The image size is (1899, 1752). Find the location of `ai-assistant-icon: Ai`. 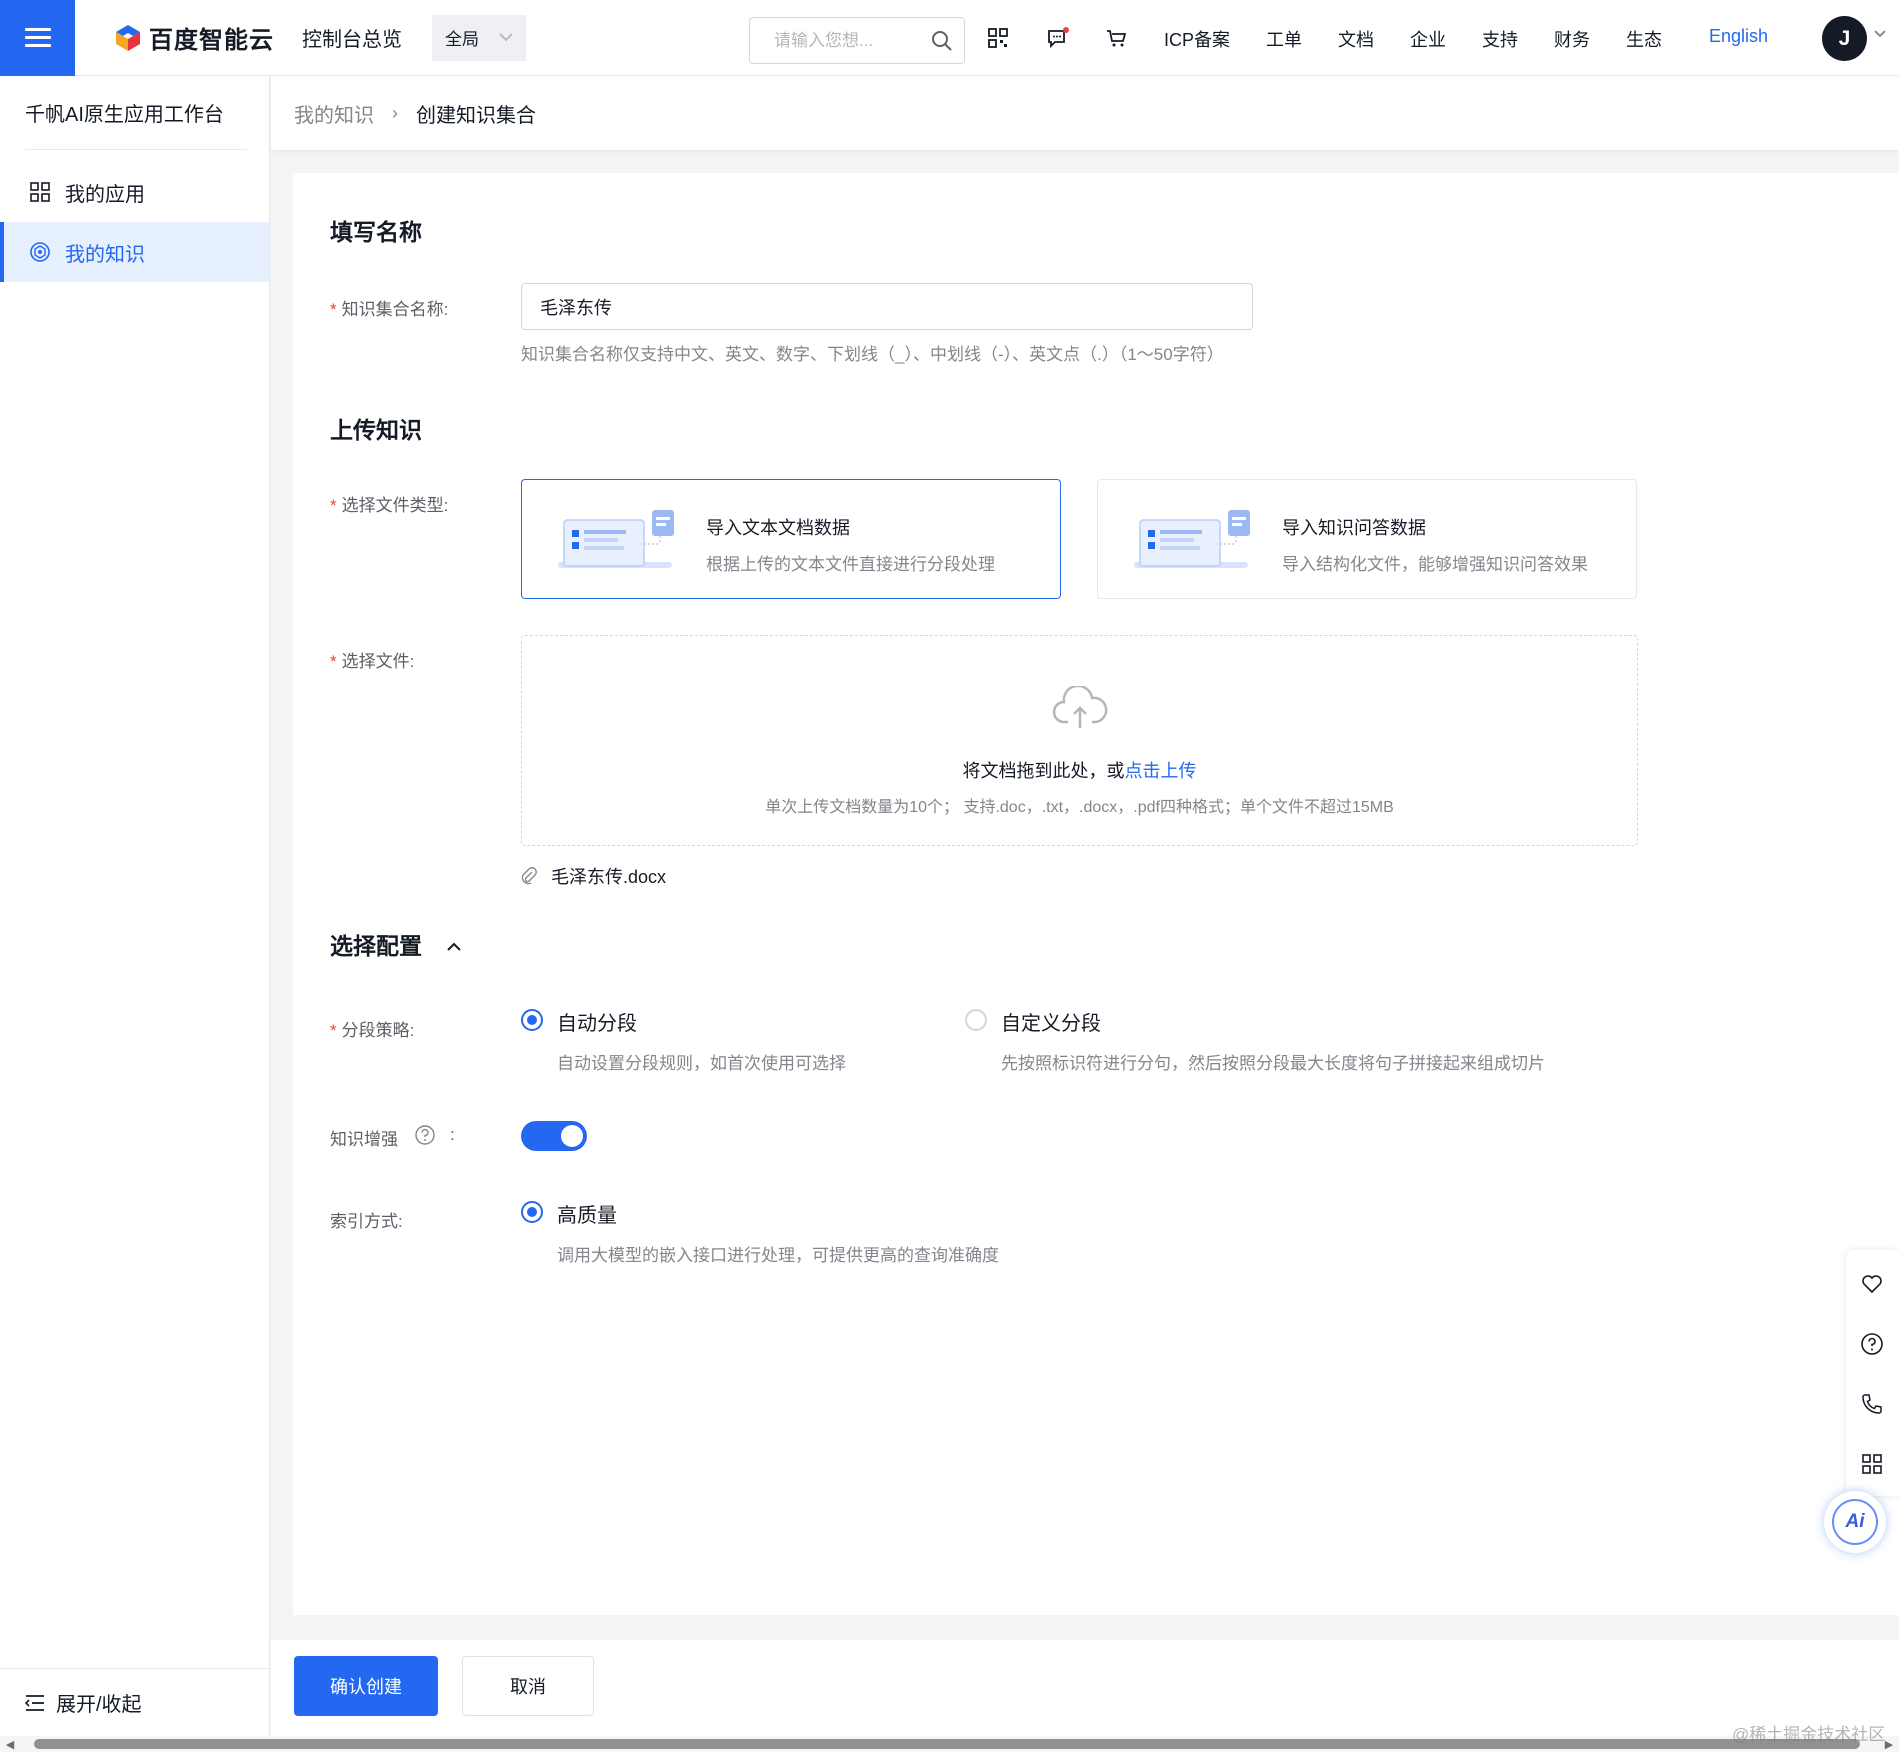

ai-assistant-icon: Ai is located at coordinates (1855, 1522).